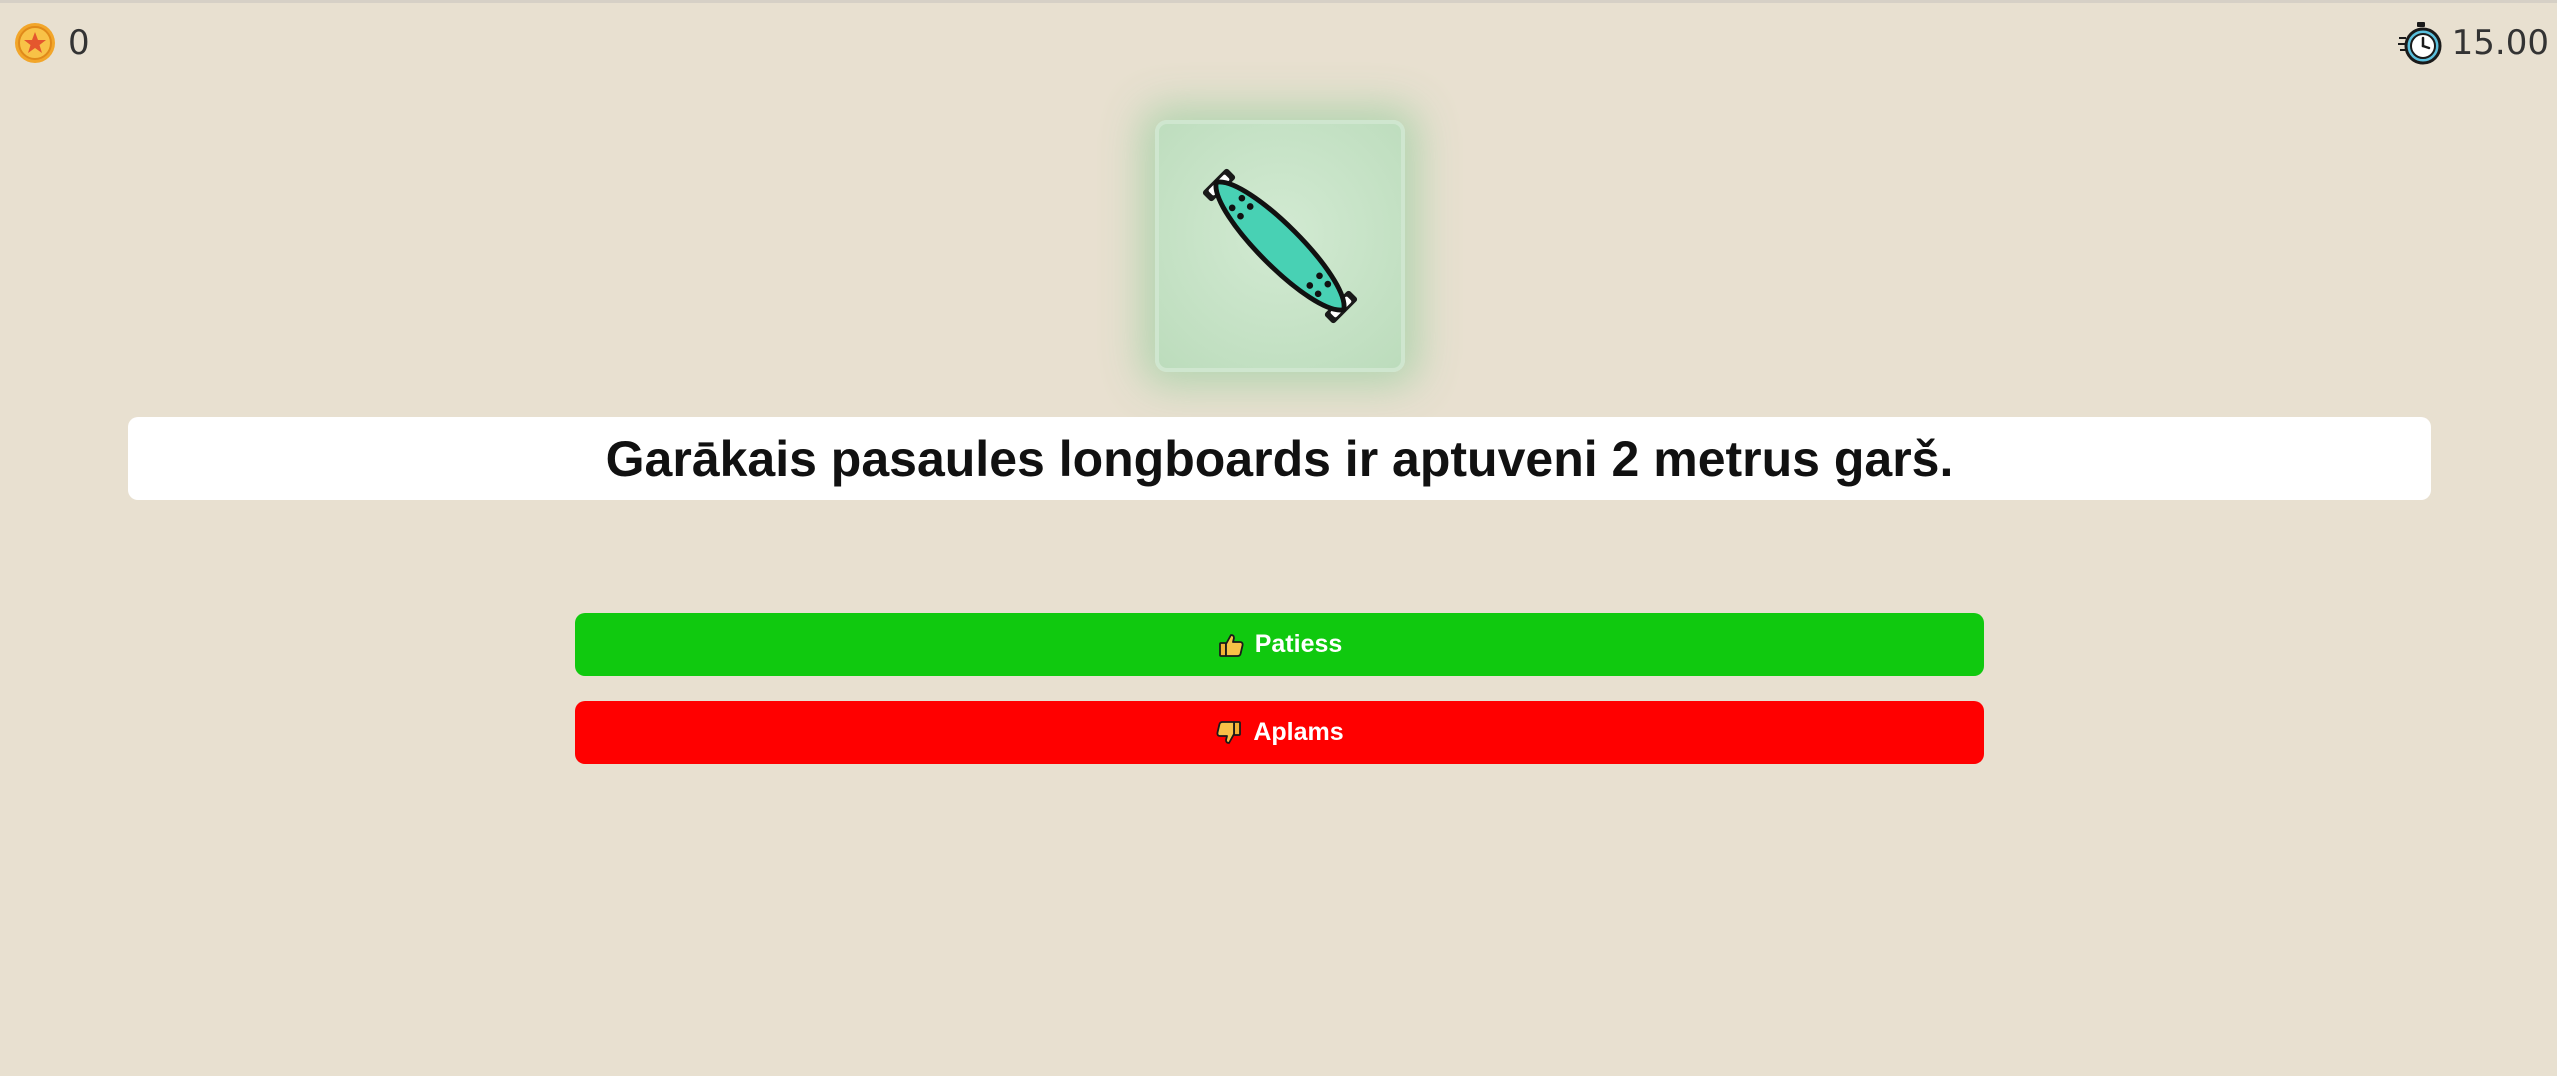 The height and width of the screenshot is (1076, 2557). Describe the element at coordinates (1229, 732) in the screenshot. I see `thumbs-down-icon` at that location.